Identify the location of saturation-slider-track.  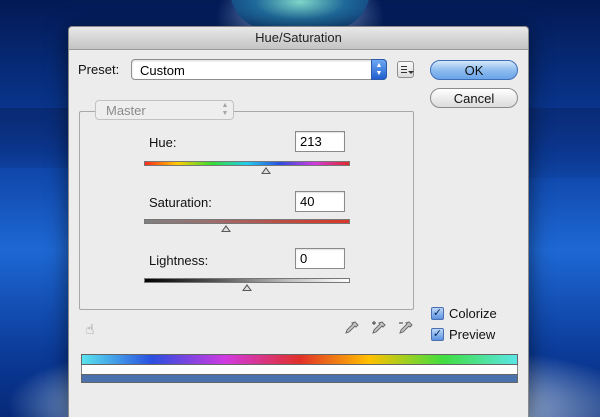
(247, 221).